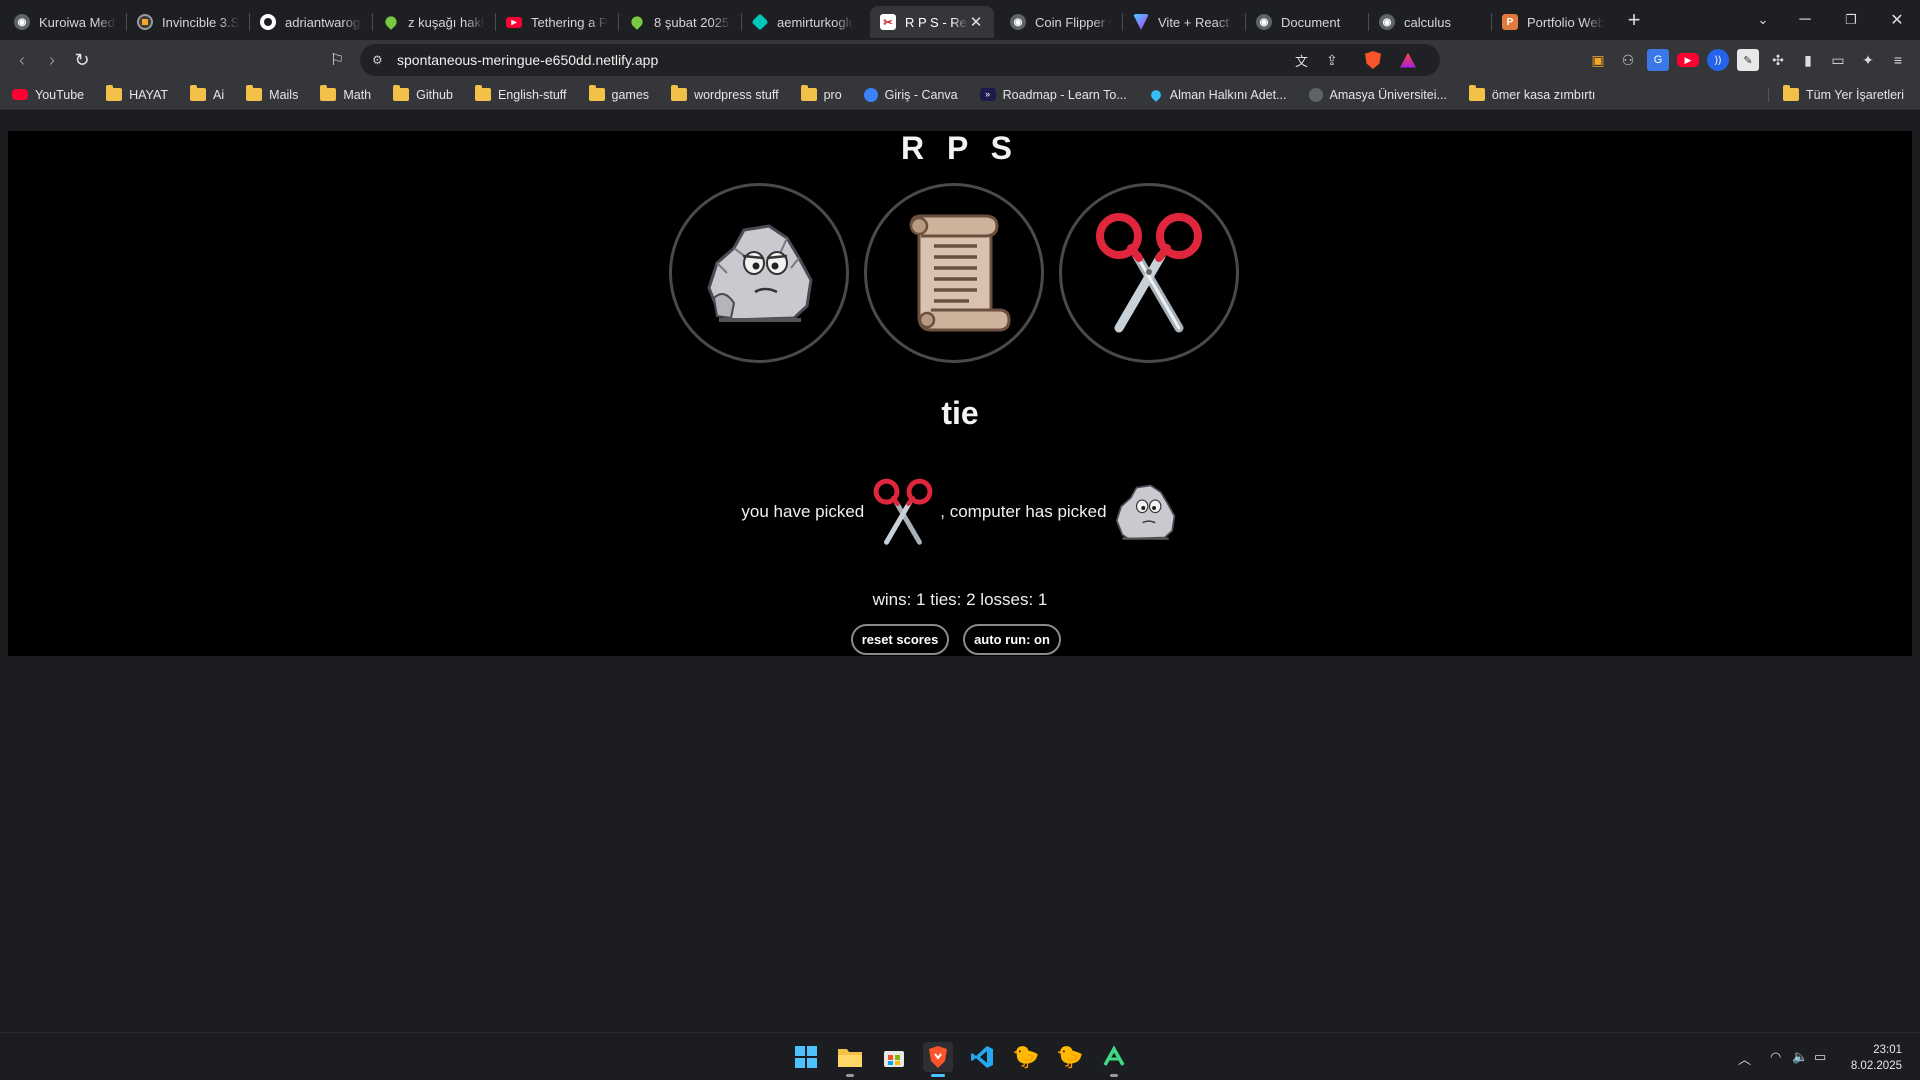  Describe the element at coordinates (1718, 60) in the screenshot. I see `extension-icon: ))` at that location.